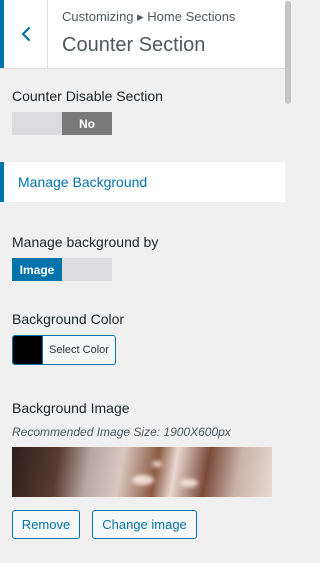 Image resolution: width=320 pixels, height=563 pixels. What do you see at coordinates (71, 408) in the screenshot?
I see `background-image-label: Background Image` at bounding box center [71, 408].